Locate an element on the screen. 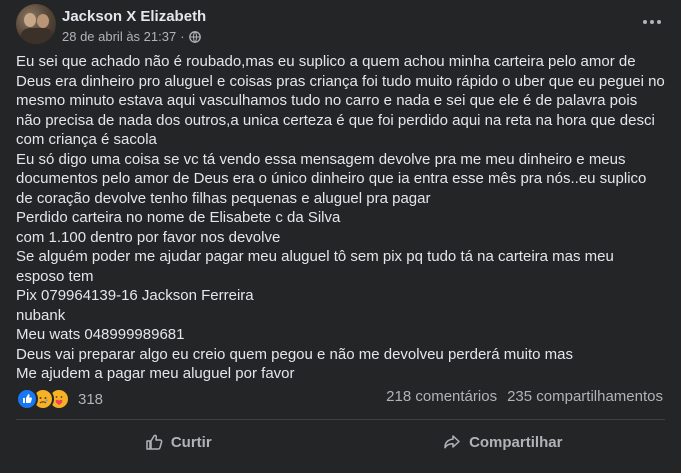 This screenshot has width=681, height=473. post-paragraph: nubank is located at coordinates (41, 315).